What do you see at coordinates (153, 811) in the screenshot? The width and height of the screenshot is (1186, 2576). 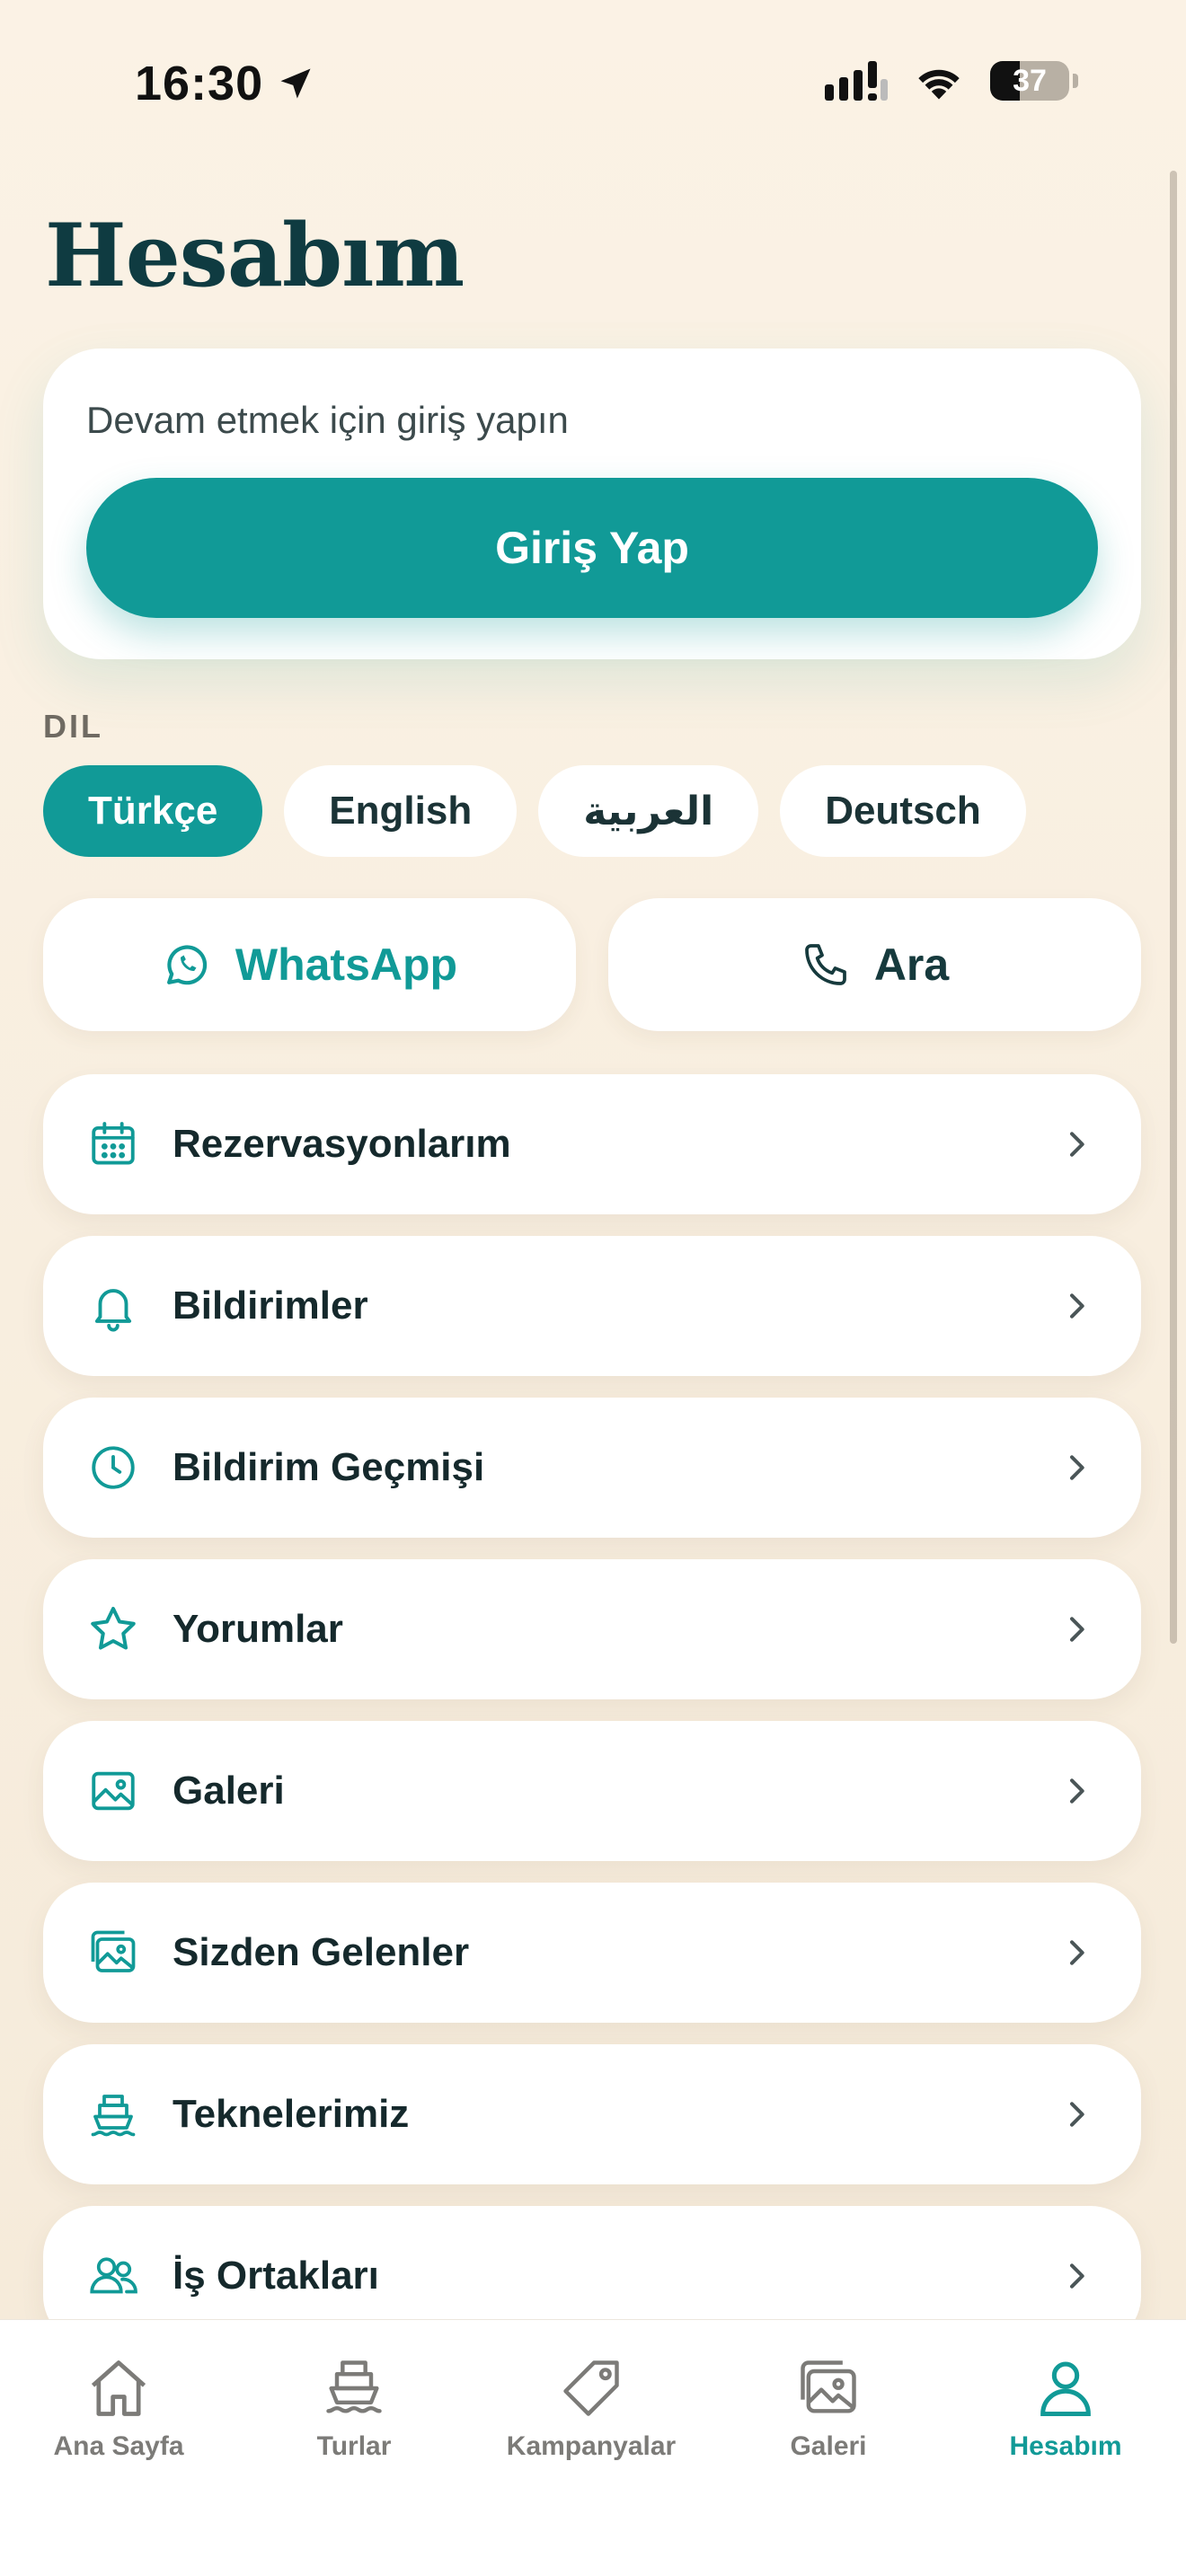 I see `language-option-turkish: Türkçe` at bounding box center [153, 811].